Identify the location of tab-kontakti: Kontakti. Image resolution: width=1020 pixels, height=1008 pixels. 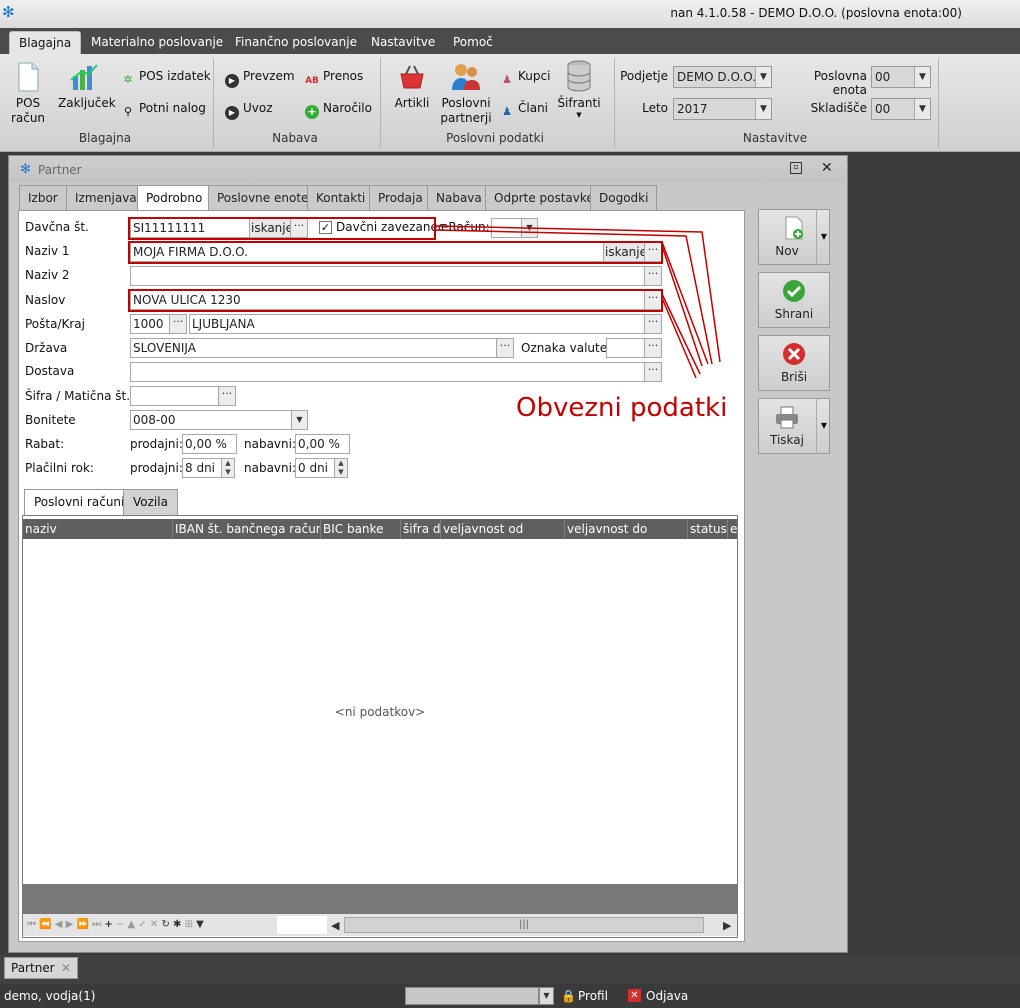
(341, 198).